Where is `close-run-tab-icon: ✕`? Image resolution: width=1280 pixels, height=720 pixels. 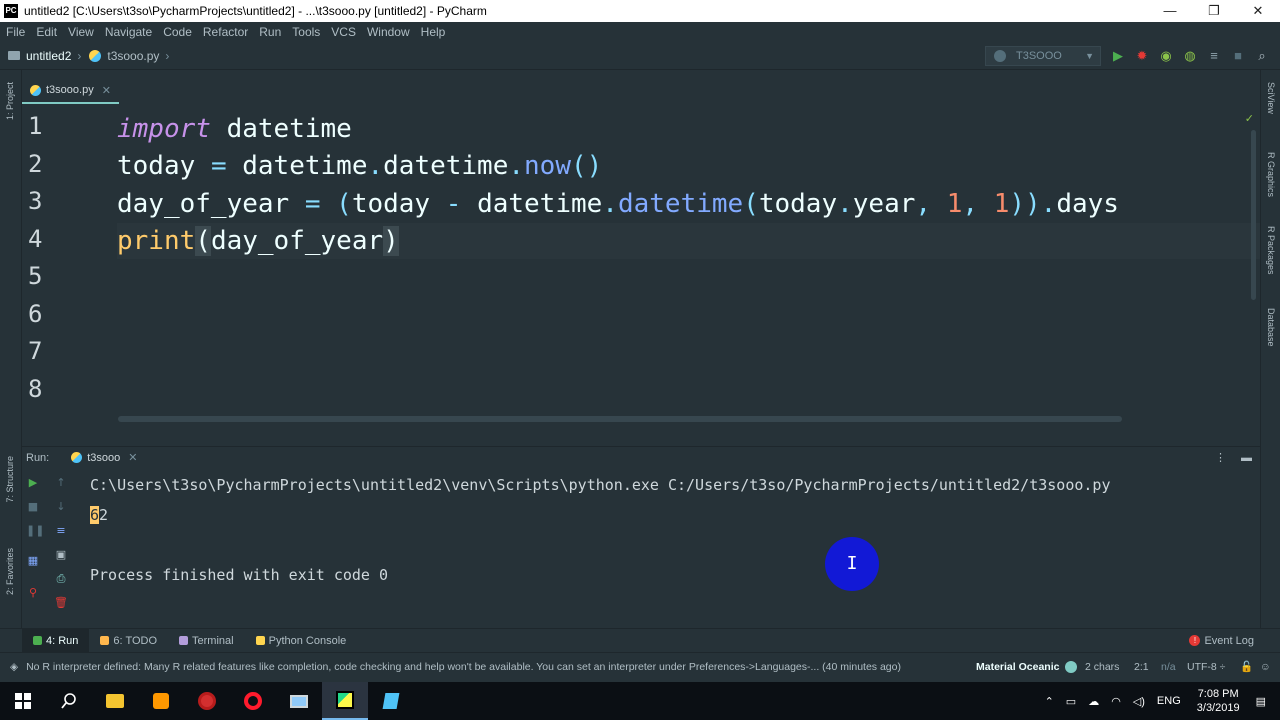 close-run-tab-icon: ✕ is located at coordinates (132, 457).